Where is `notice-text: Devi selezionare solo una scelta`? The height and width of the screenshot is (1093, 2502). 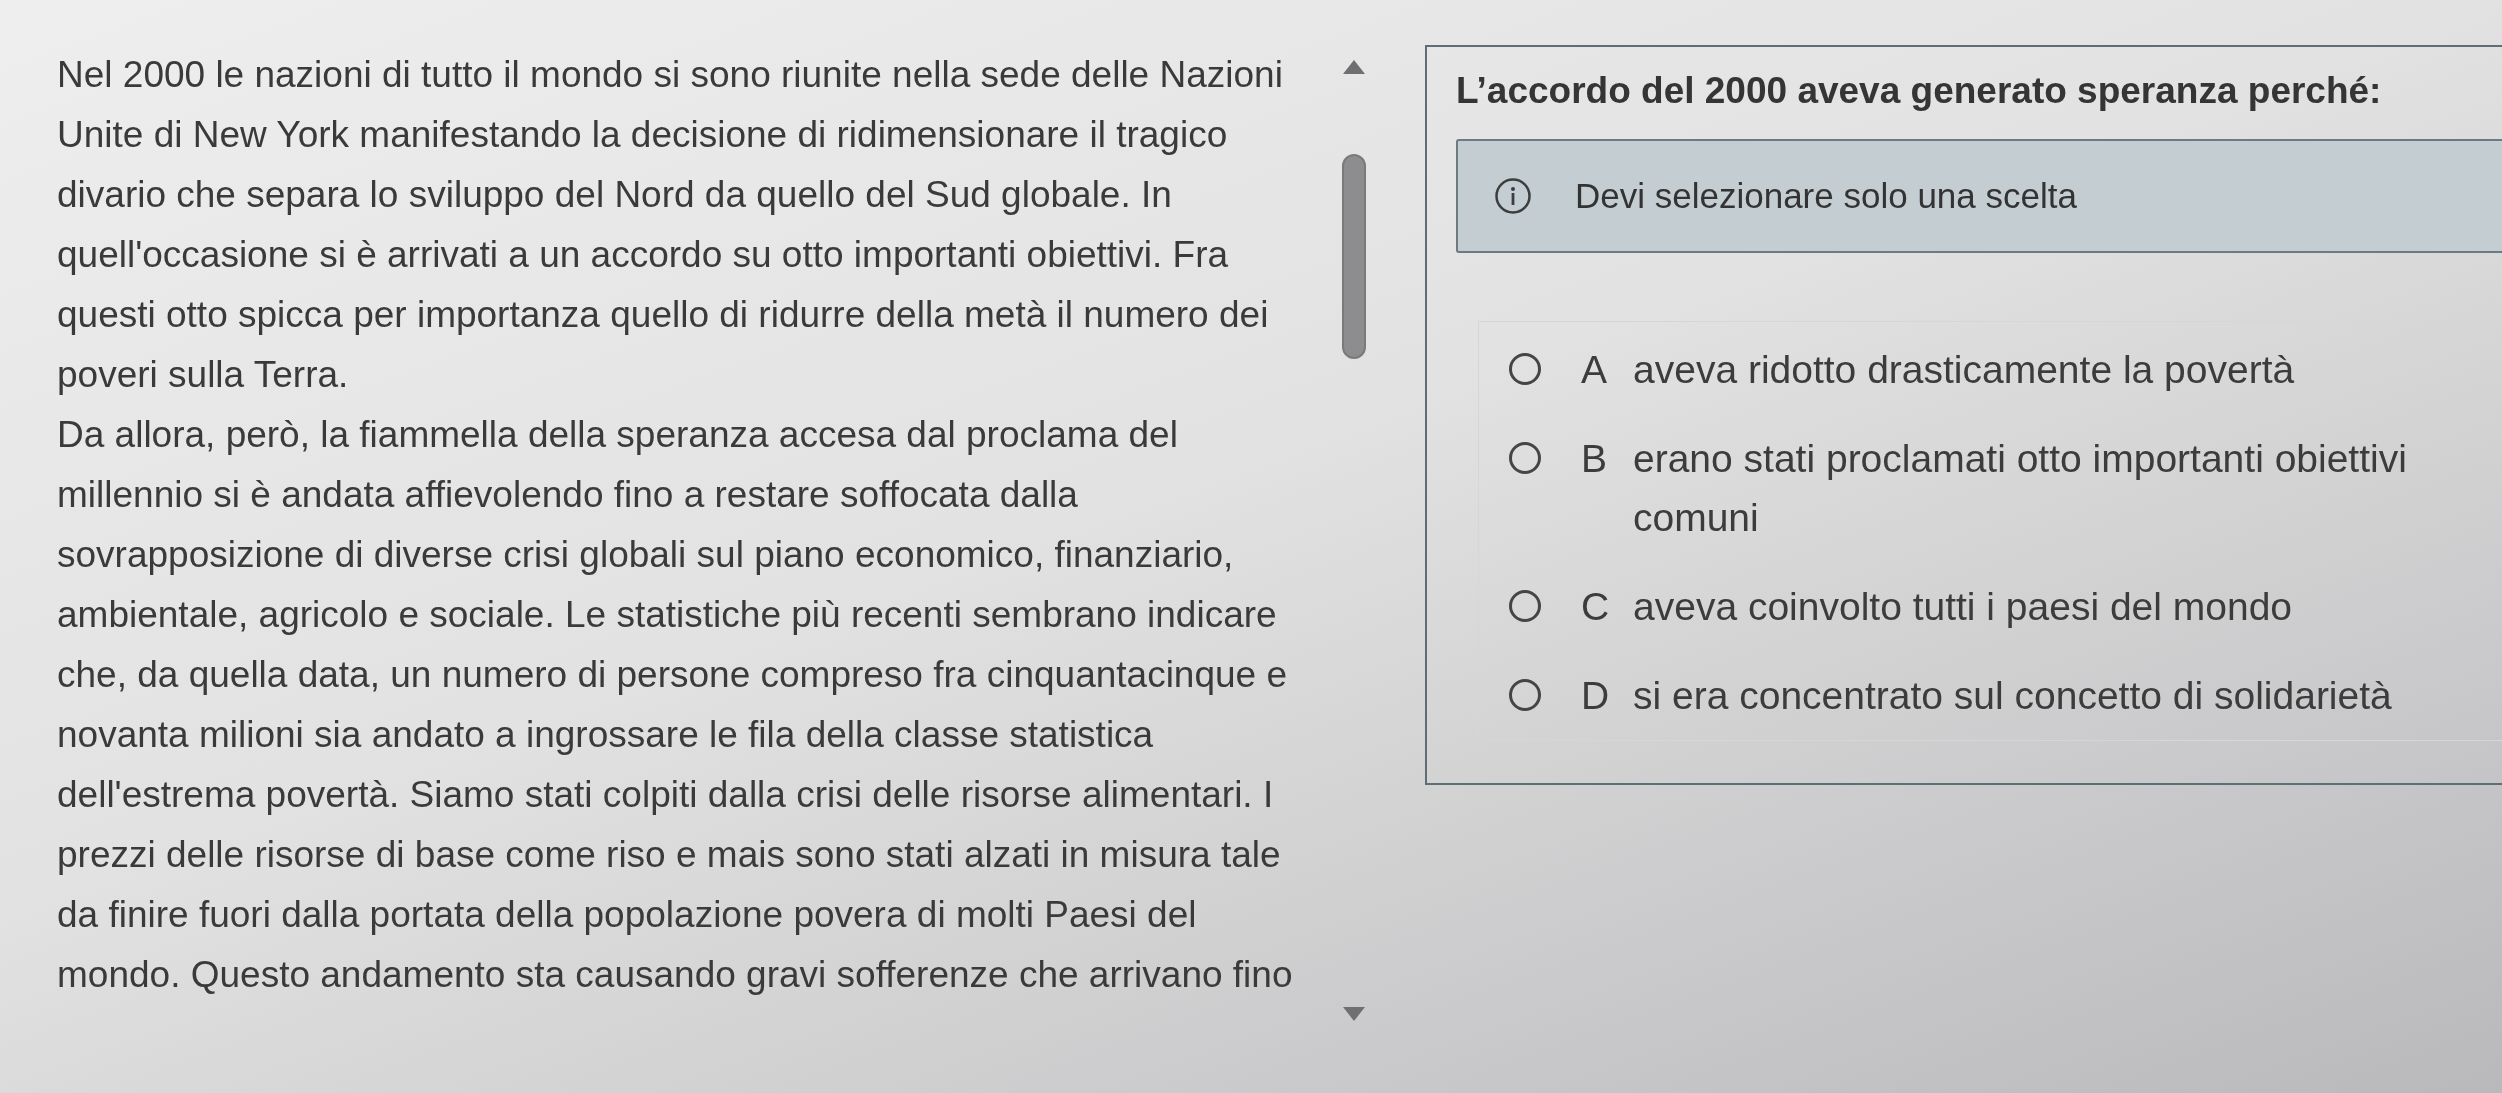 notice-text: Devi selezionare solo una scelta is located at coordinates (1826, 195).